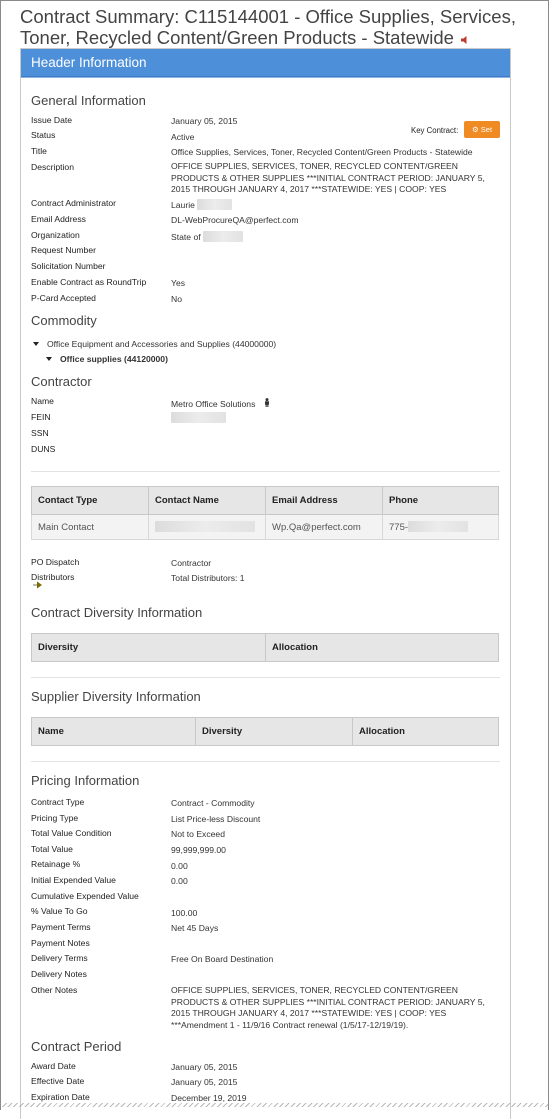 This screenshot has width=549, height=1119. What do you see at coordinates (55, 235) in the screenshot?
I see `organization-label: Organization` at bounding box center [55, 235].